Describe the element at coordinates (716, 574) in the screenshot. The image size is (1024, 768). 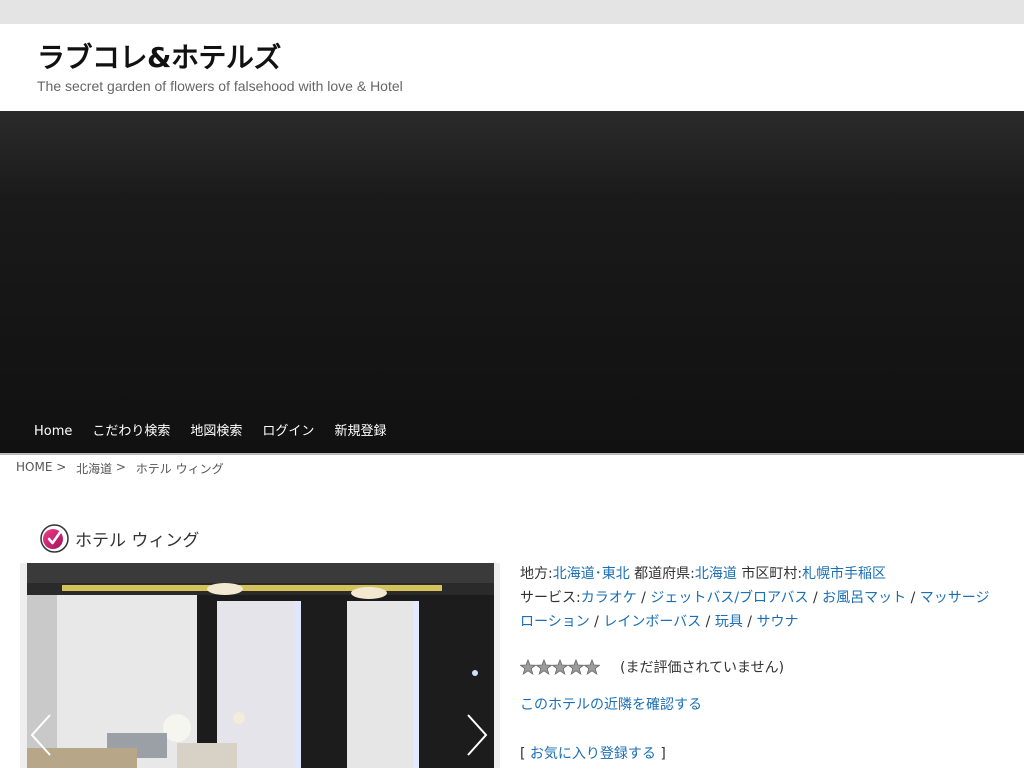
I see `pref-link: 北海道` at that location.